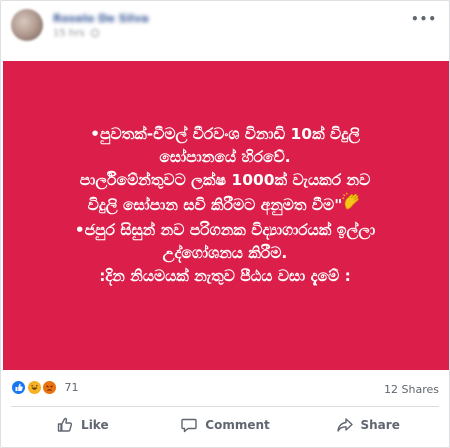 Image resolution: width=450 pixels, height=448 pixels. I want to click on comment-button: Comment, so click(225, 425).